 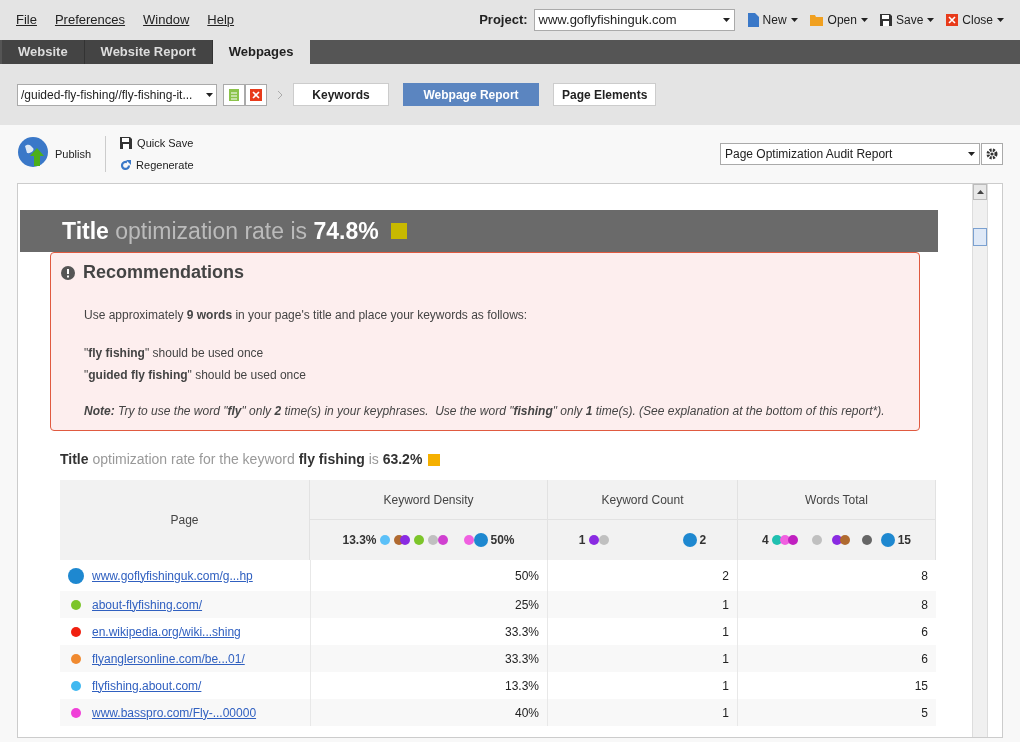 I want to click on toolbar-button: Open, so click(x=838, y=20).